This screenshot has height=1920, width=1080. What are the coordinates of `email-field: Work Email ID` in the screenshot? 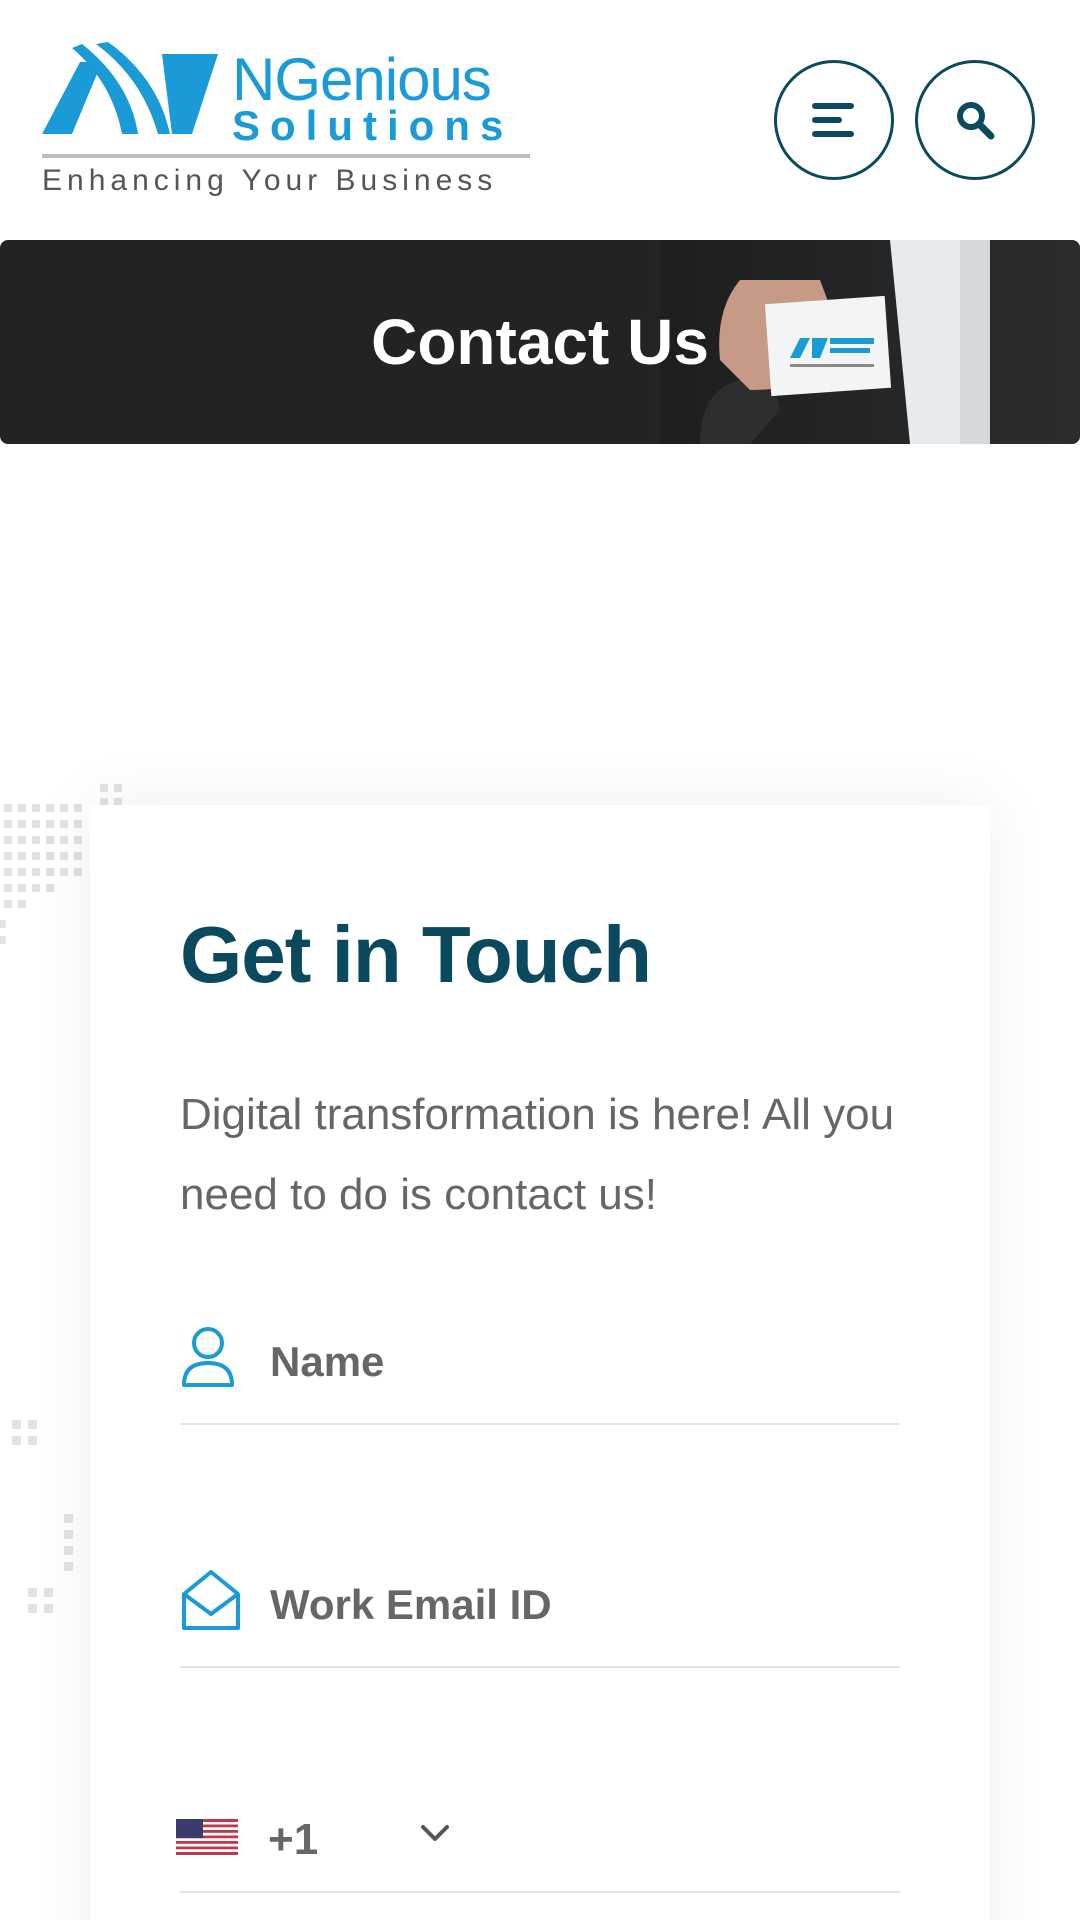 It's located at (540, 1608).